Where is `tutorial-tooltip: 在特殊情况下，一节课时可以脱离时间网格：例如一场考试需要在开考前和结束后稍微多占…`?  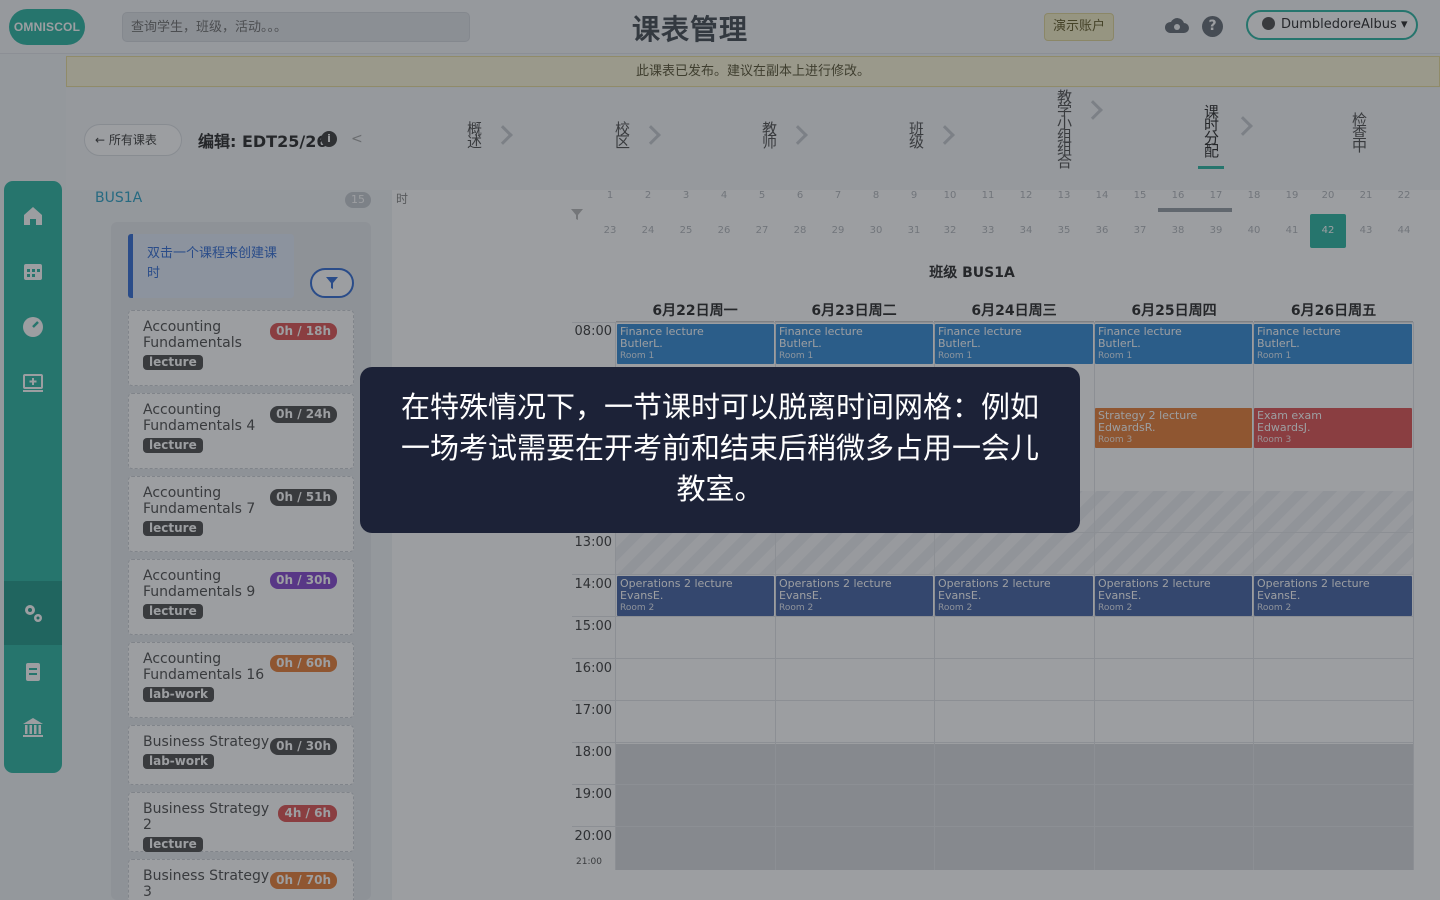
tutorial-tooltip: 在特殊情况下，一节课时可以脱离时间网格：例如一场考试需要在开考前和结束后稍微多占… is located at coordinates (720, 450).